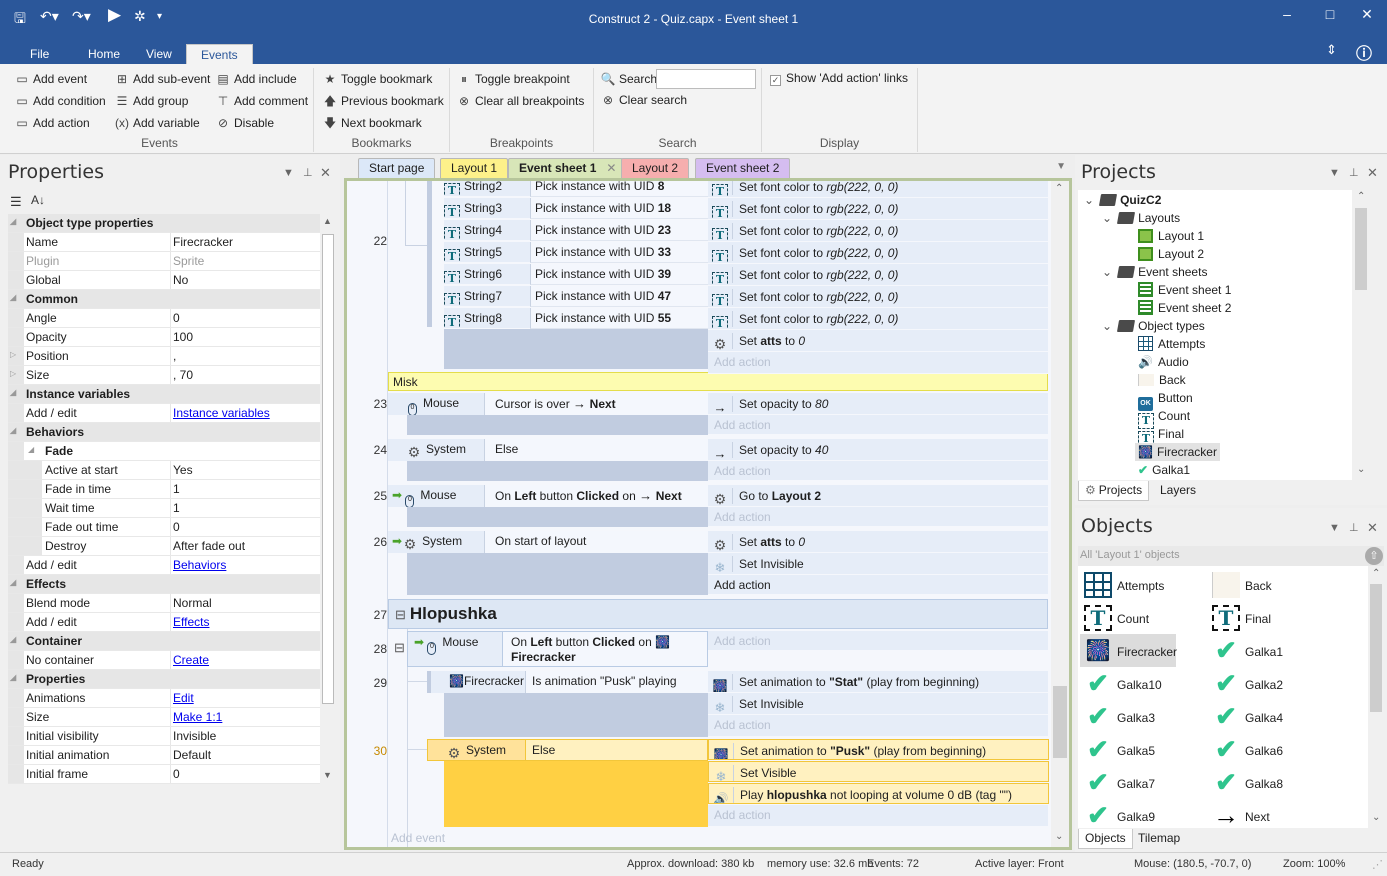 This screenshot has height=876, width=1387. I want to click on tree-item-event-sheet: Event sheet 2, so click(1184, 308).